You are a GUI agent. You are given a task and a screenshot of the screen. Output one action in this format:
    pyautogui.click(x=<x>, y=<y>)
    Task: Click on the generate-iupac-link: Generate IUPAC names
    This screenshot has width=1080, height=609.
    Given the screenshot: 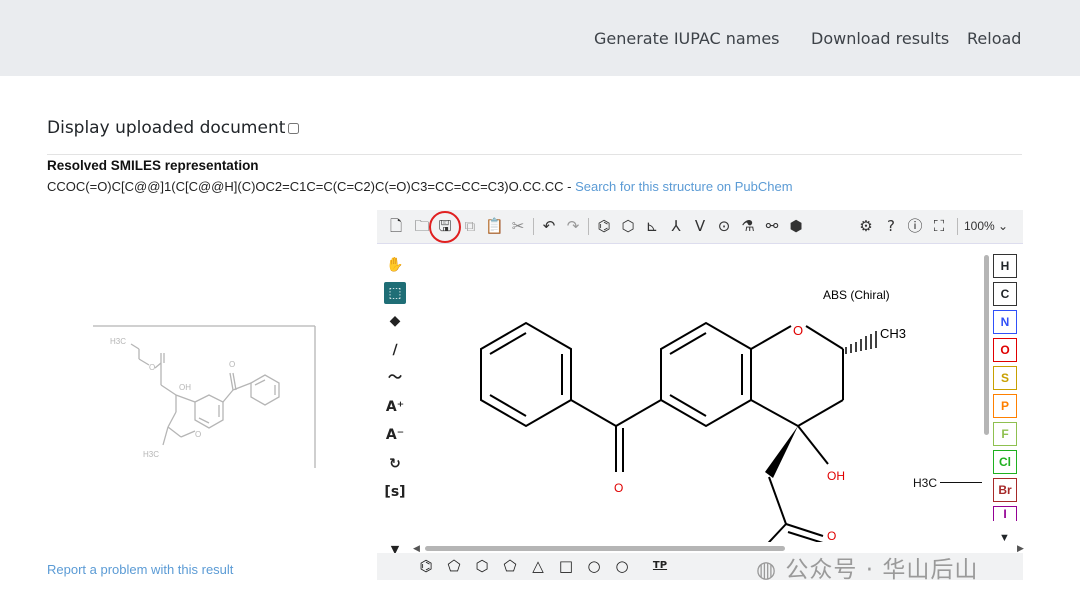 What is the action you would take?
    pyautogui.click(x=687, y=38)
    